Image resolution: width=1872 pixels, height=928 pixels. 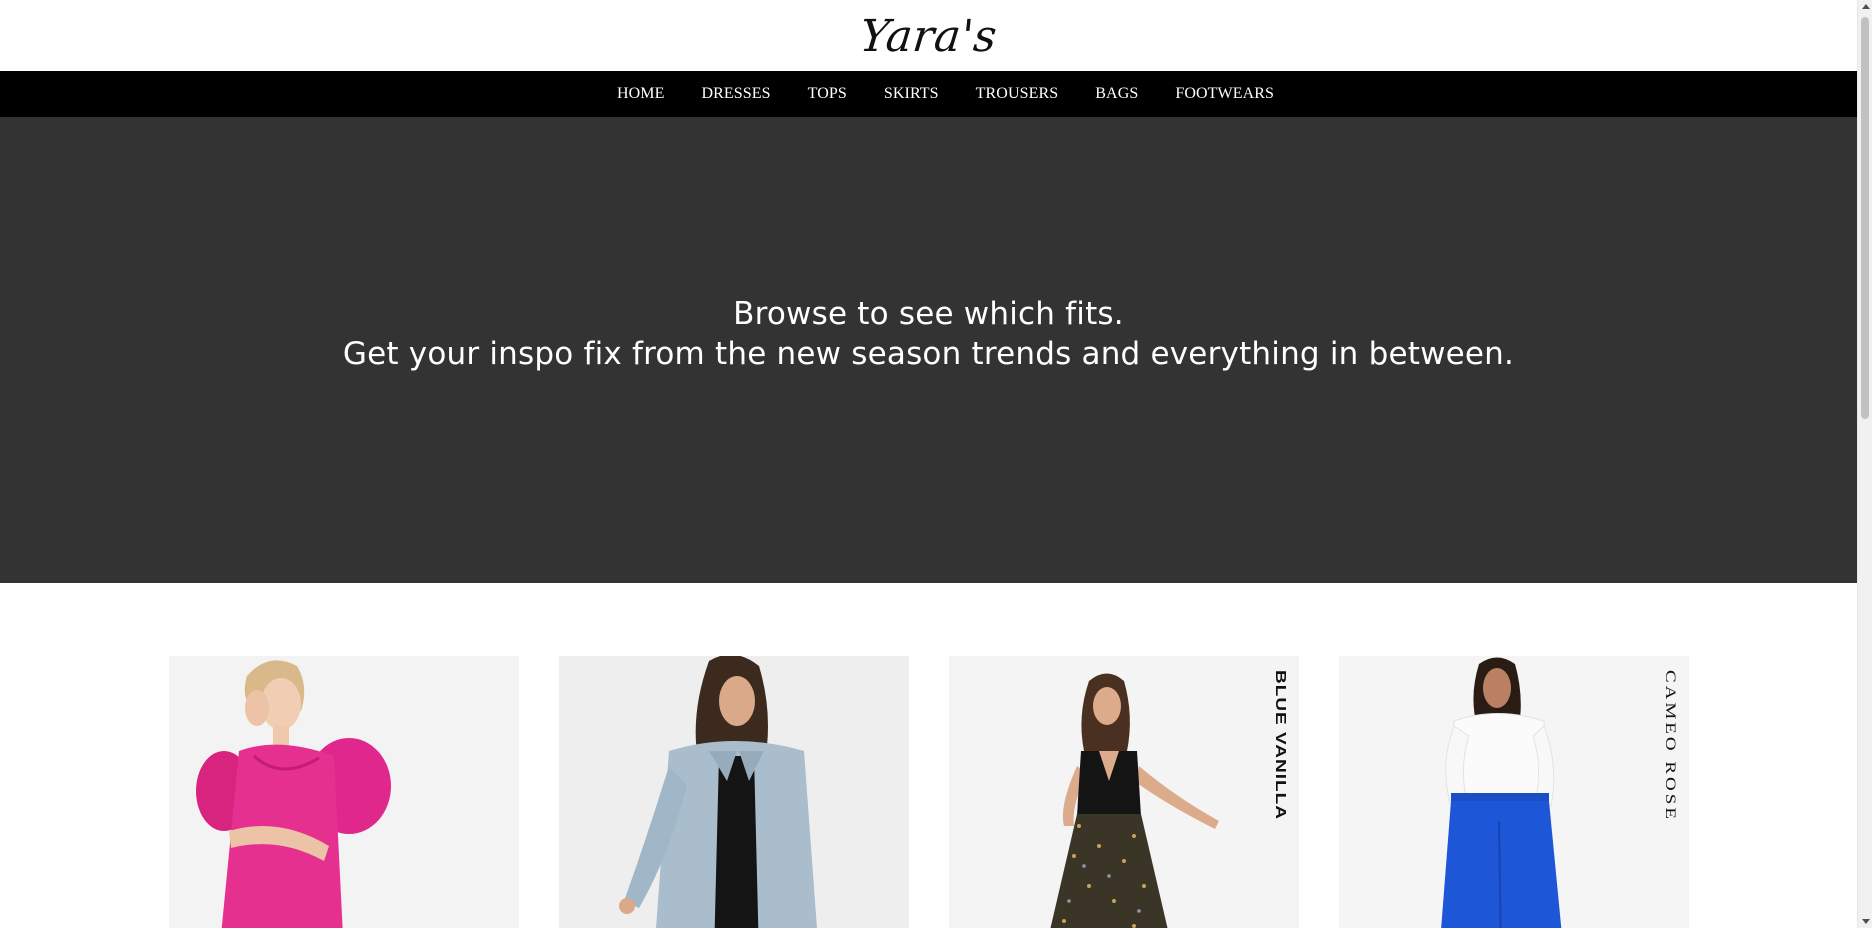 I want to click on product-brand-tag: CAMEO ROSE, so click(x=1670, y=746).